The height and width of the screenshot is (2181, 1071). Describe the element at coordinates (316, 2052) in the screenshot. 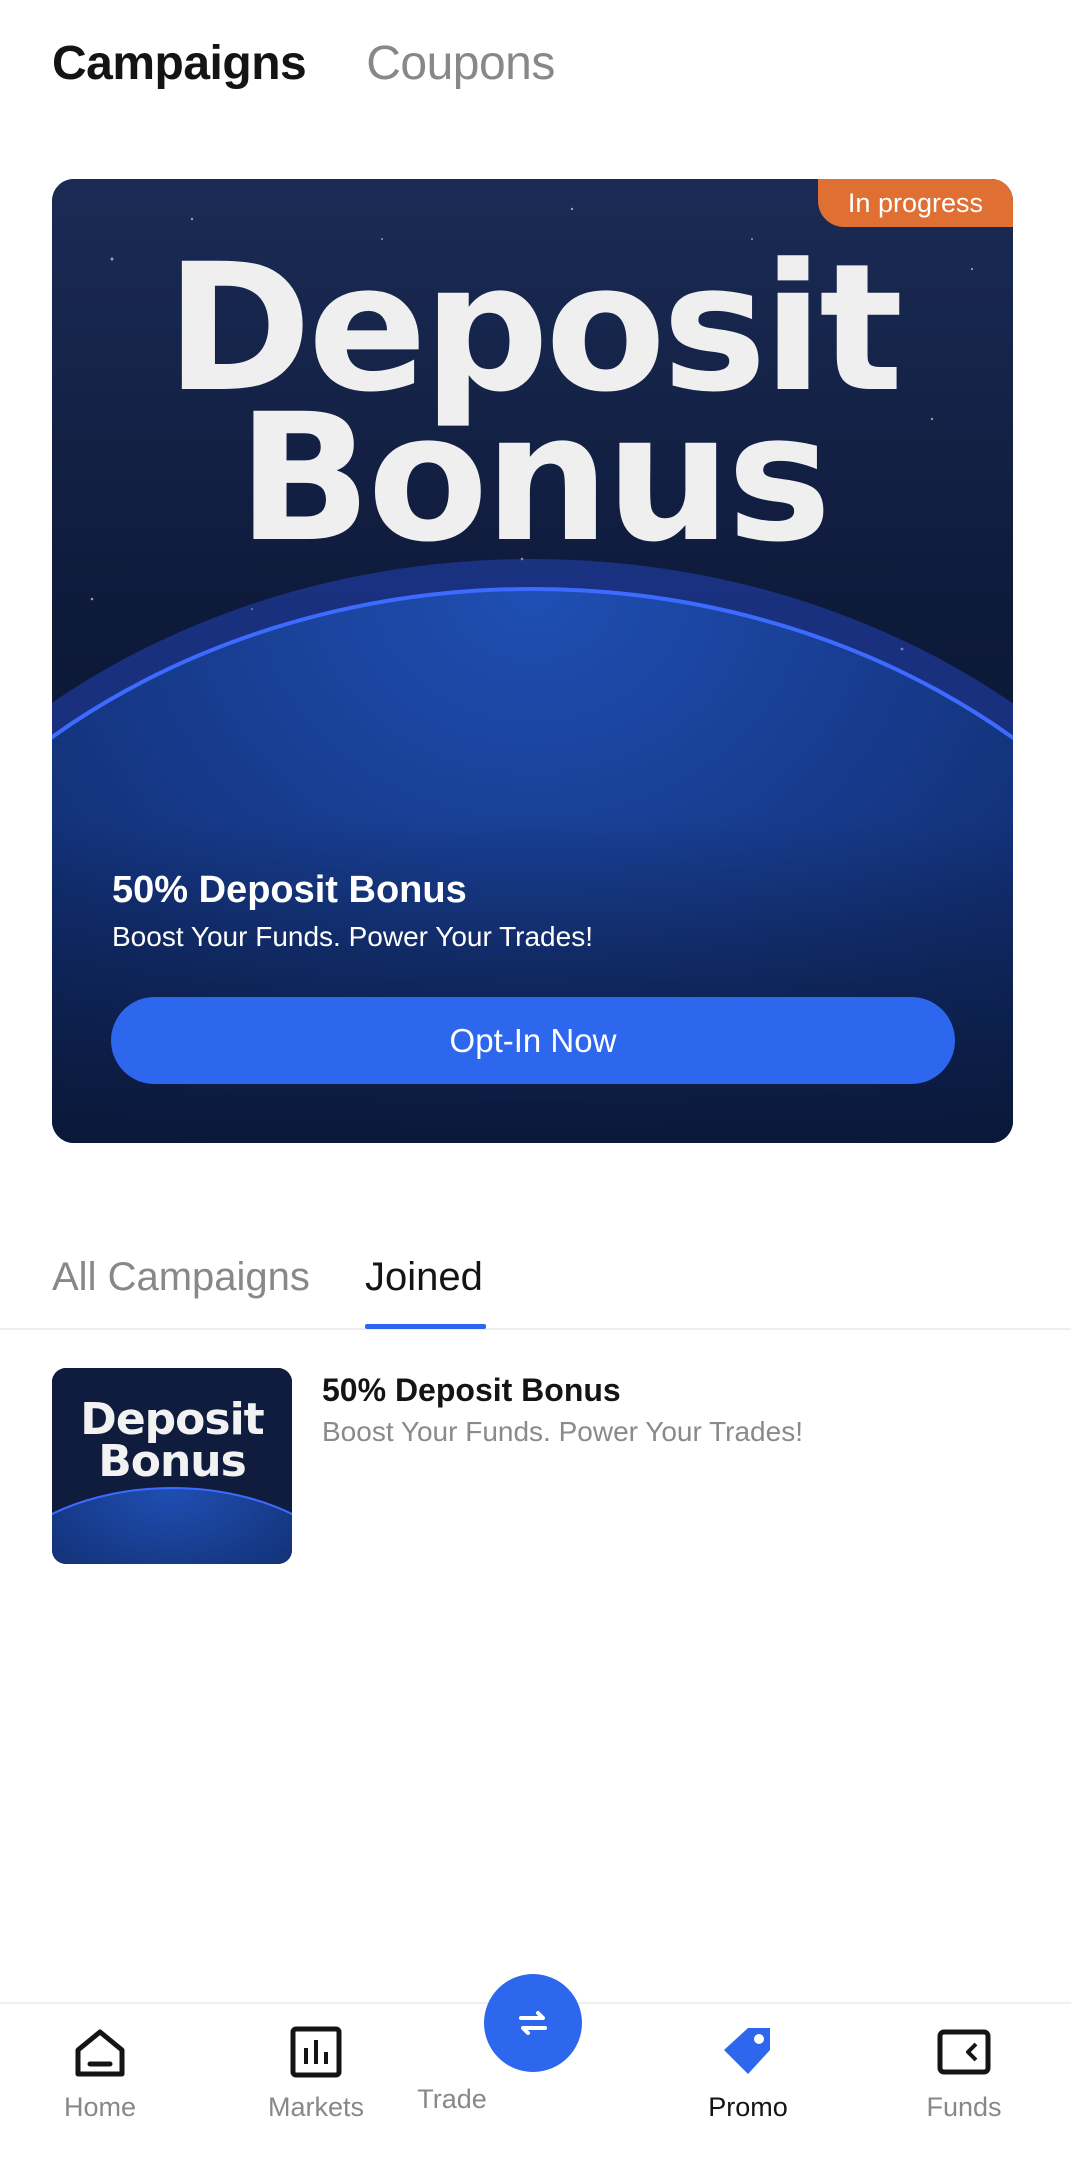

I see `bar-chart-icon` at that location.